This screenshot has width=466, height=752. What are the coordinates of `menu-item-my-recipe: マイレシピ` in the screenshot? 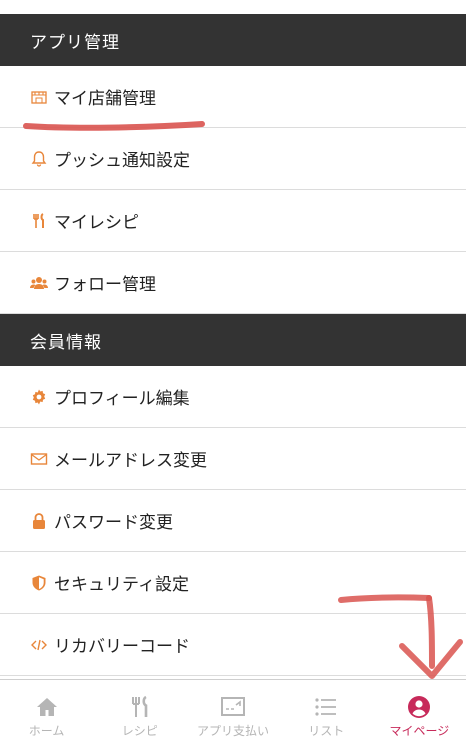 It's located at (233, 221).